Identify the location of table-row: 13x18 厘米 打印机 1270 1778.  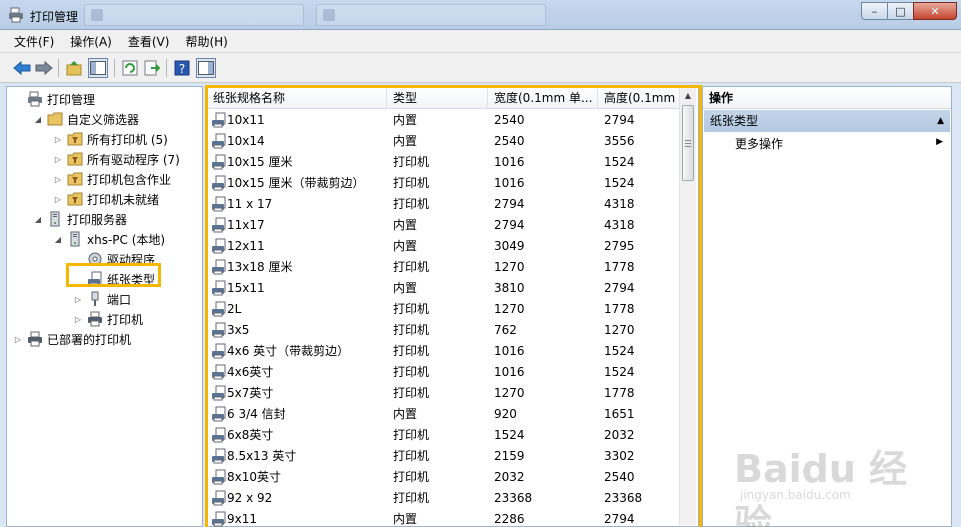
(444, 267).